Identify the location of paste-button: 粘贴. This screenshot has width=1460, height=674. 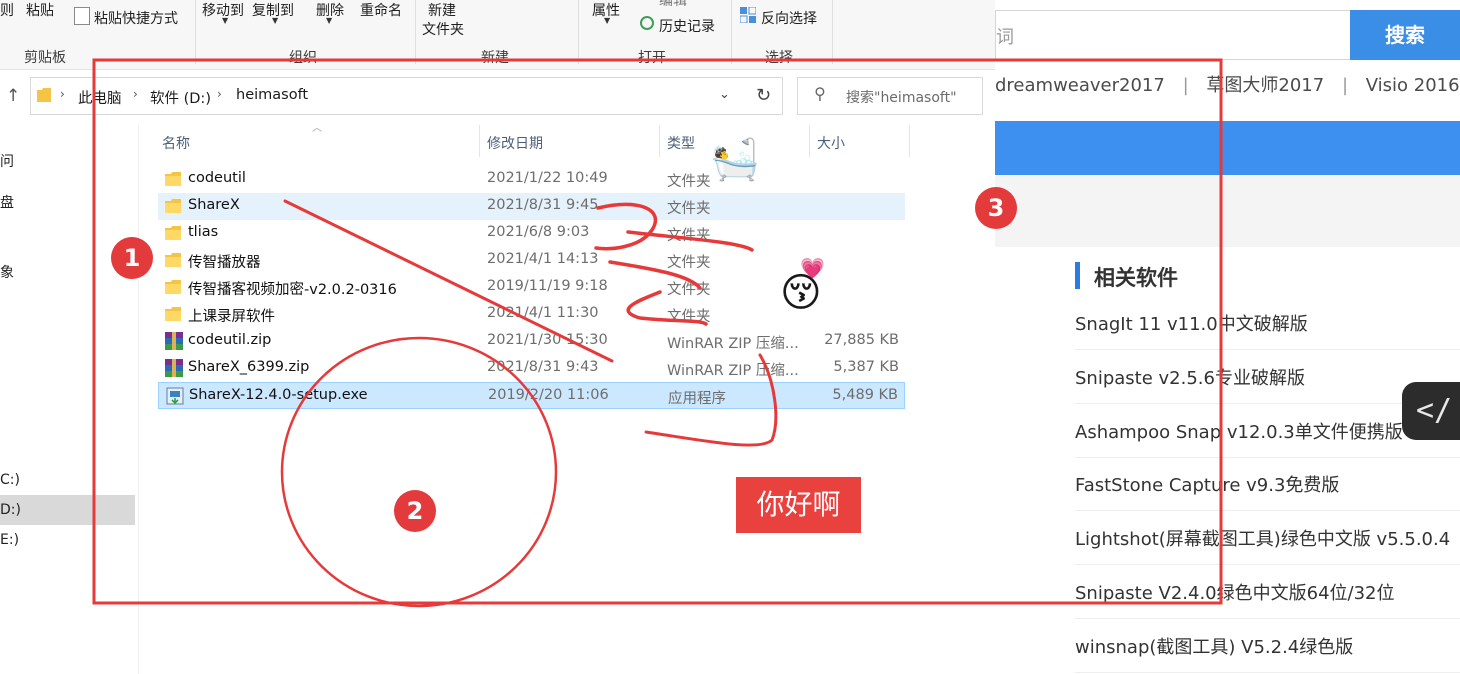
(40, 10).